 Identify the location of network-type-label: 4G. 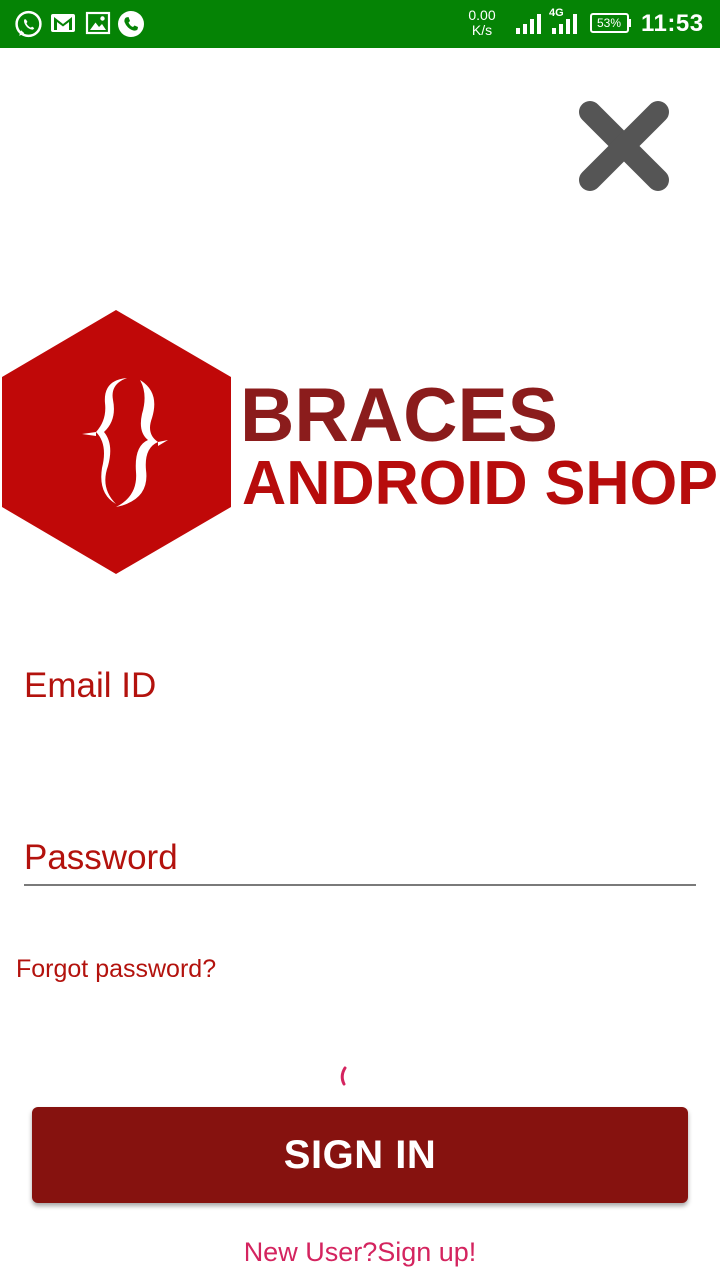
(556, 13).